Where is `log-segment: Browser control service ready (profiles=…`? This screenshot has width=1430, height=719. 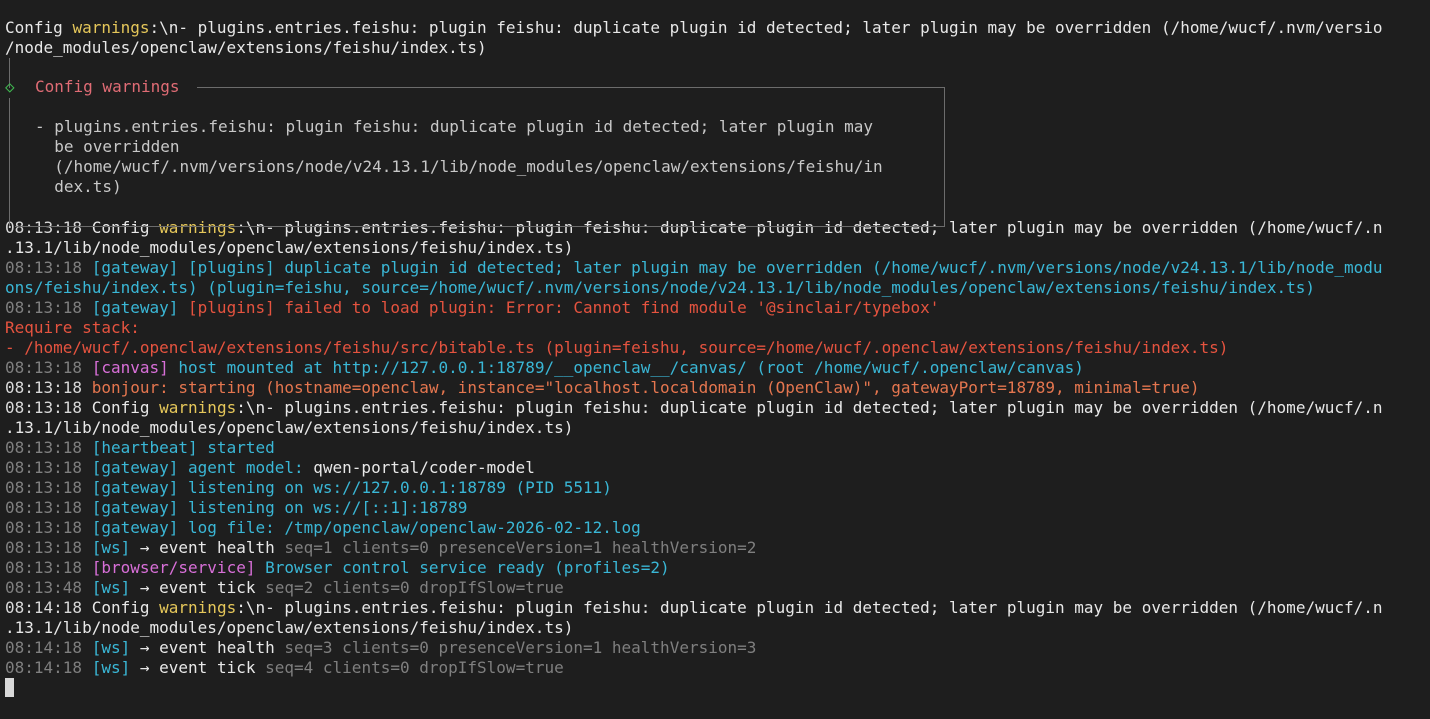 log-segment: Browser control service ready (profiles=… is located at coordinates (467, 567).